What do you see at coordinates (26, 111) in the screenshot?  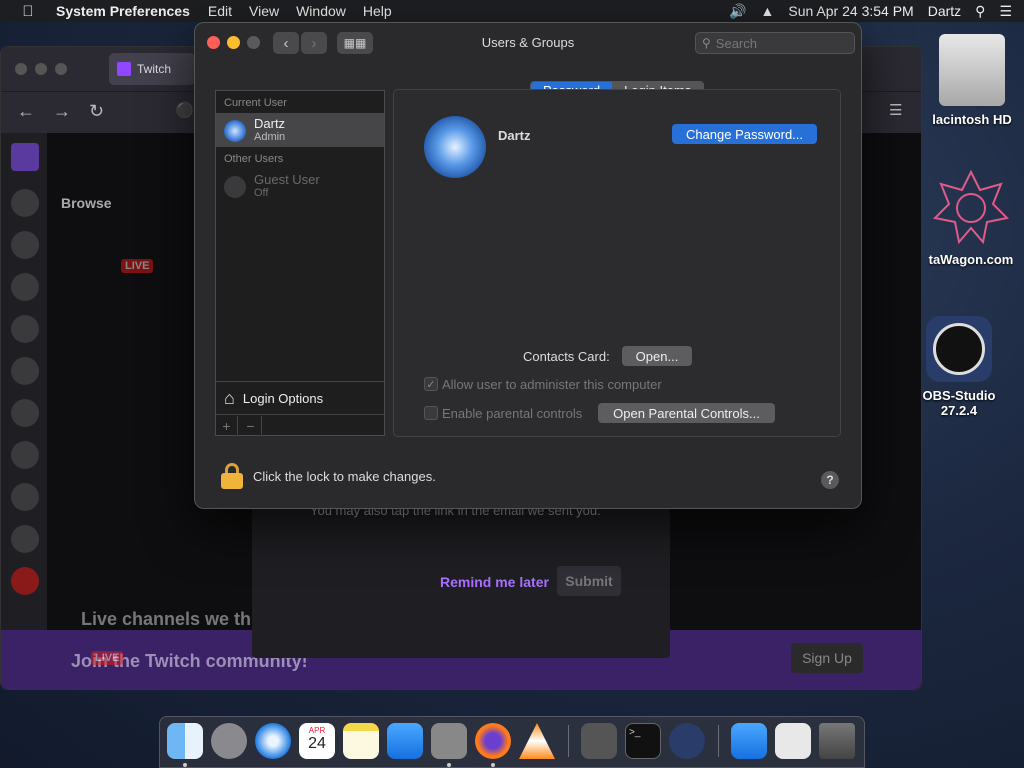 I see `back-icon: ←` at bounding box center [26, 111].